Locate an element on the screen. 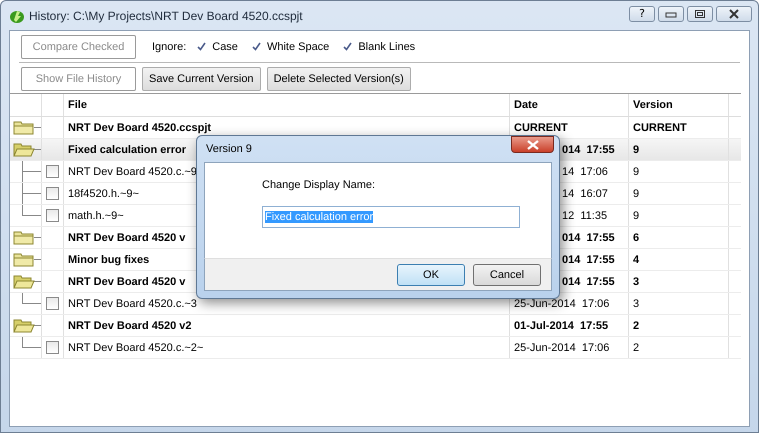 The height and width of the screenshot is (433, 759). version-name: Minor bug fixes is located at coordinates (109, 260).